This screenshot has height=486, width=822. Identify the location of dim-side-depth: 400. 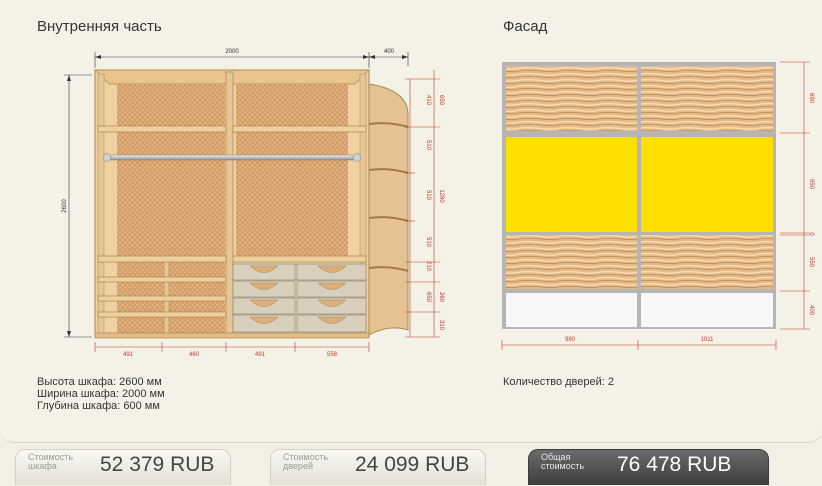
(389, 52).